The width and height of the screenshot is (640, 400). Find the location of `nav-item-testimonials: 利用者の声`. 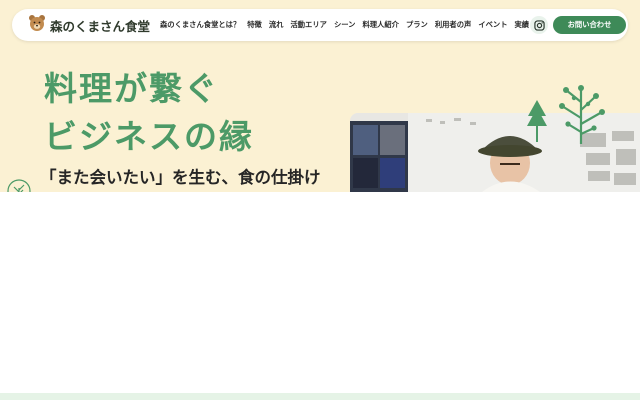

nav-item-testimonials: 利用者の声 is located at coordinates (453, 25).